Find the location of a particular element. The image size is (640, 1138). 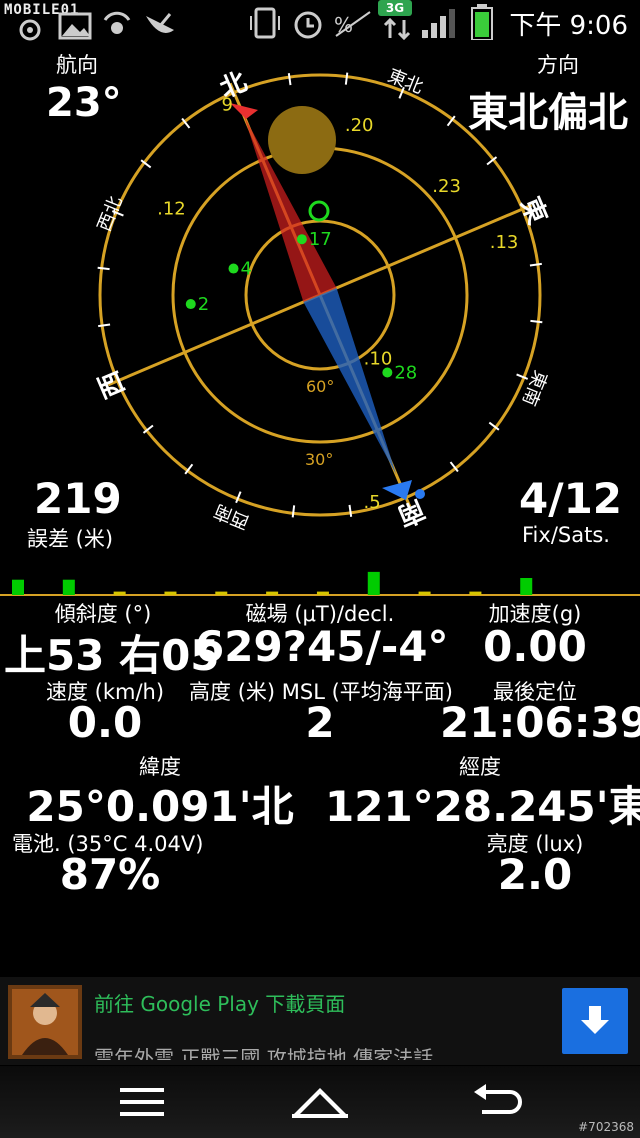

satellite-label: .5 is located at coordinates (372, 502).